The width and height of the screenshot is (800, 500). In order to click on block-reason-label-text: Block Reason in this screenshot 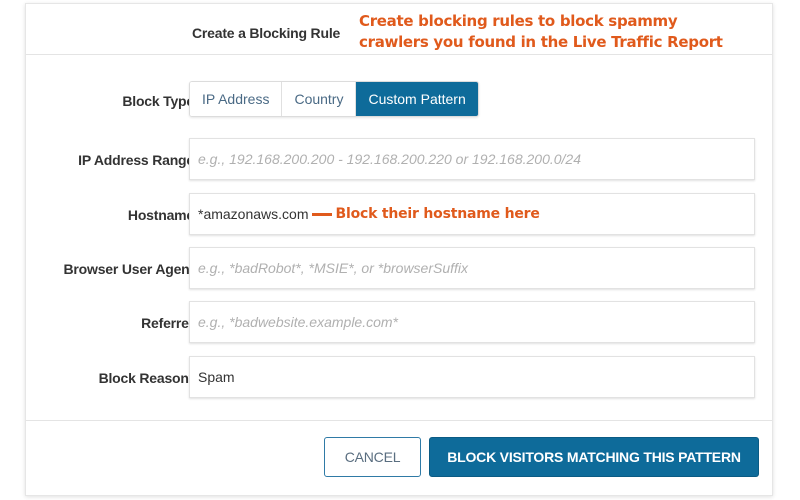, I will do `click(143, 378)`.